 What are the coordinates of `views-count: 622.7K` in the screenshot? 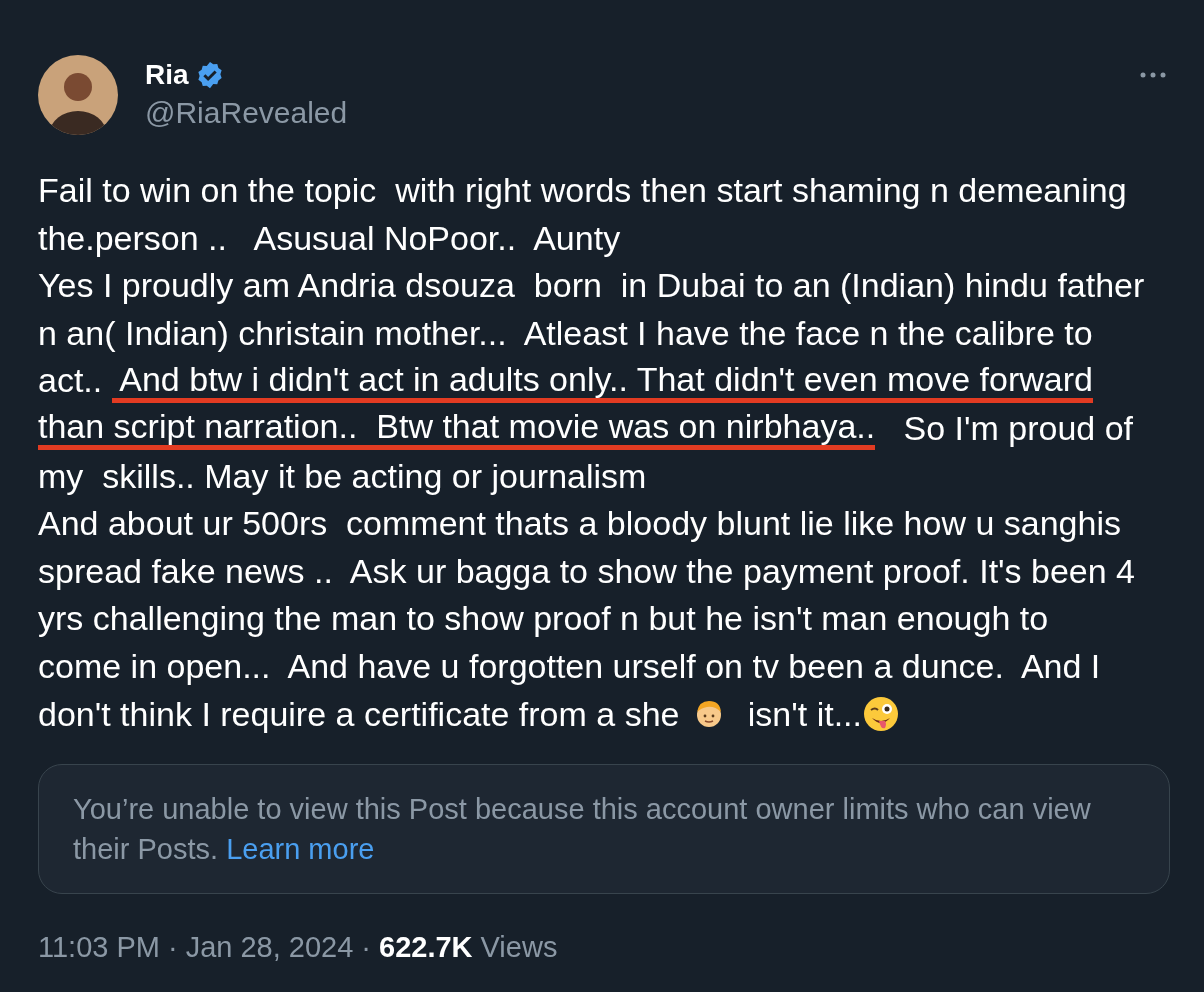 It's located at (426, 948).